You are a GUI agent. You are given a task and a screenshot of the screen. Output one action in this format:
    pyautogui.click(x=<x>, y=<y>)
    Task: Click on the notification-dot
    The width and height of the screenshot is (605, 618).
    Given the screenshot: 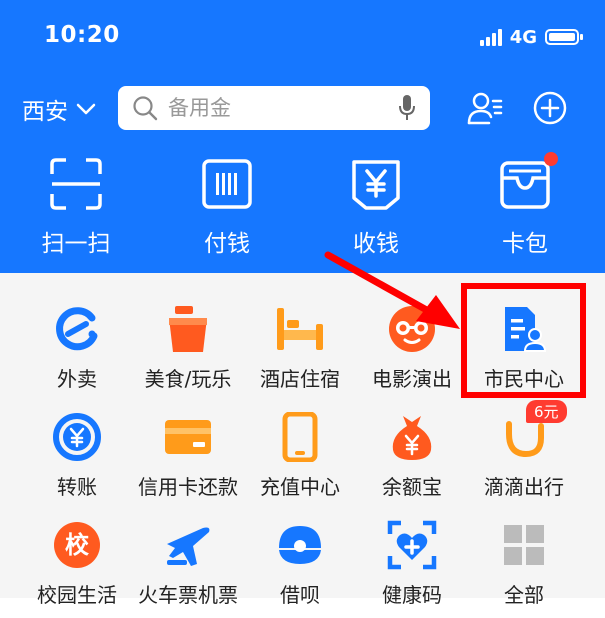 What is the action you would take?
    pyautogui.click(x=551, y=159)
    